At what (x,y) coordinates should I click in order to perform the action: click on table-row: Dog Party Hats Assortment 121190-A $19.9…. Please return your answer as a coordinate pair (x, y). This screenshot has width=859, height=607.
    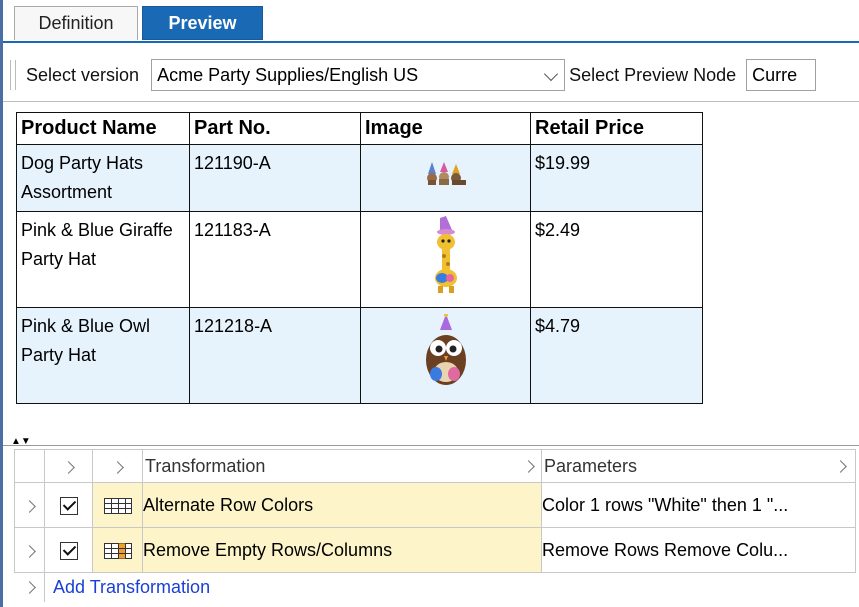
    Looking at the image, I should click on (359, 178).